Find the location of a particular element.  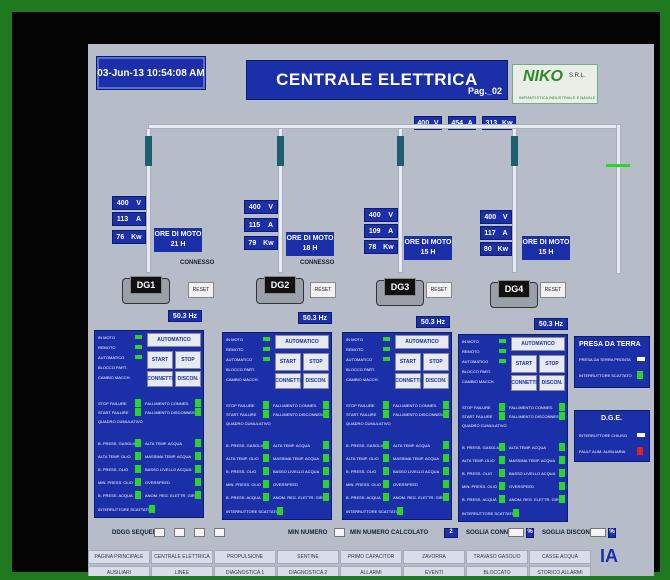

alarm-label: B. PRESS. ACQUA is located at coordinates (479, 499).